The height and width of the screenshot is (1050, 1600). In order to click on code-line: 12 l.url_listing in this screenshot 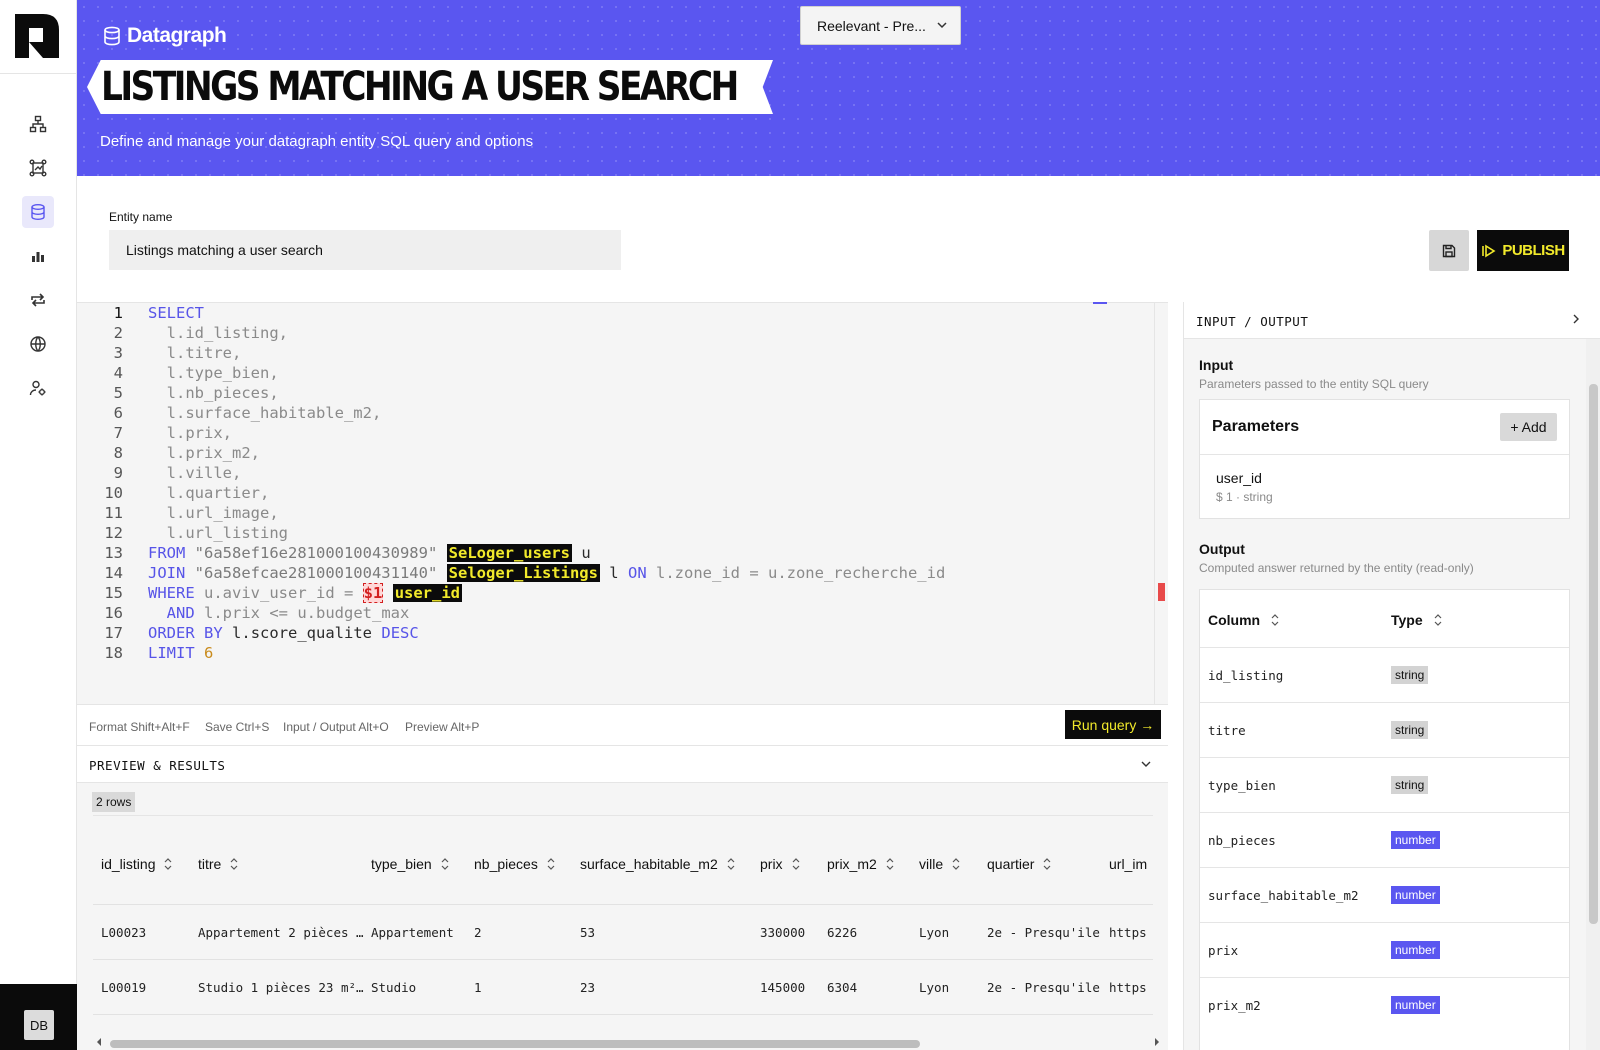, I will do `click(607, 533)`.